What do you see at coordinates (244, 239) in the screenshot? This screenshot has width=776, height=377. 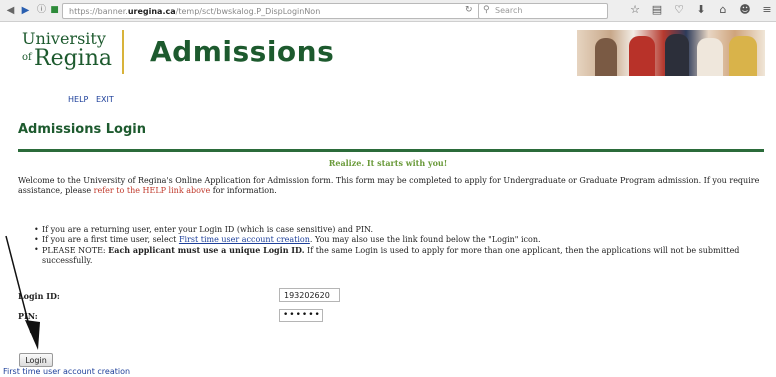 I see `first-time-inline-link: First time user account creation` at bounding box center [244, 239].